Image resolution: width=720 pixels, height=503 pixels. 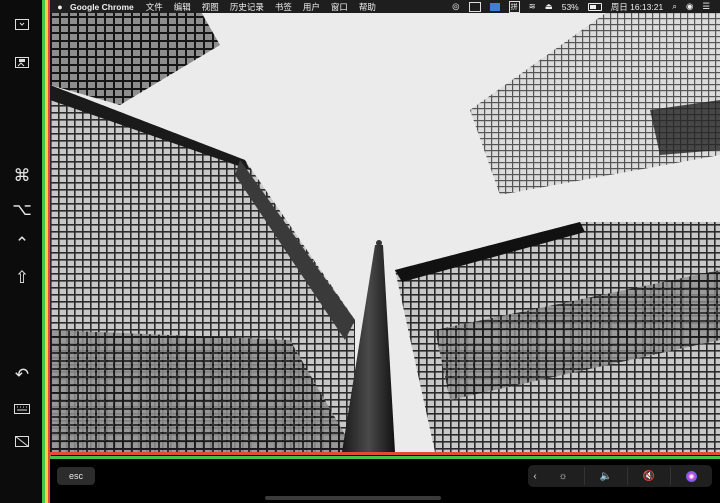 What do you see at coordinates (339, 7) in the screenshot?
I see `menu-window: 窗口` at bounding box center [339, 7].